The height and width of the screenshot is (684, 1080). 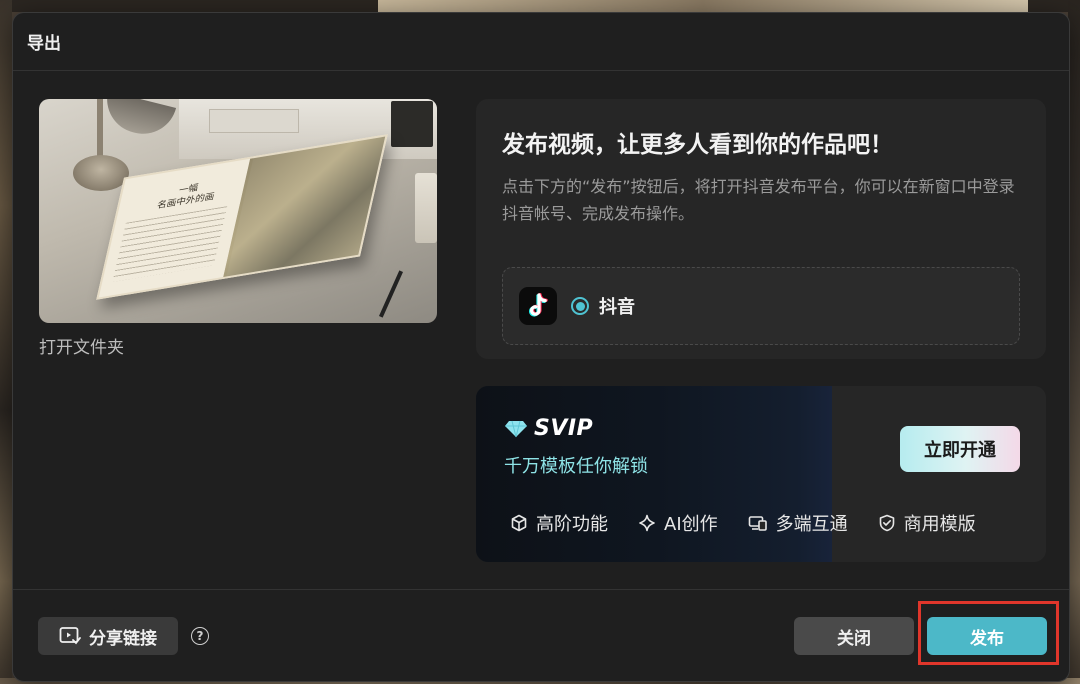 I want to click on tiktok-icon, so click(x=538, y=306).